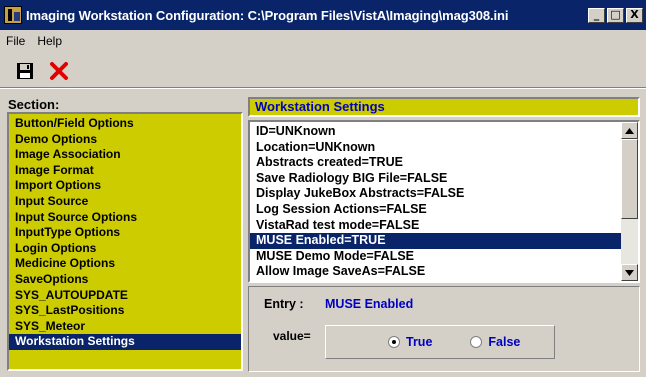  What do you see at coordinates (125, 249) in the screenshot?
I see `section-item: Login Options` at bounding box center [125, 249].